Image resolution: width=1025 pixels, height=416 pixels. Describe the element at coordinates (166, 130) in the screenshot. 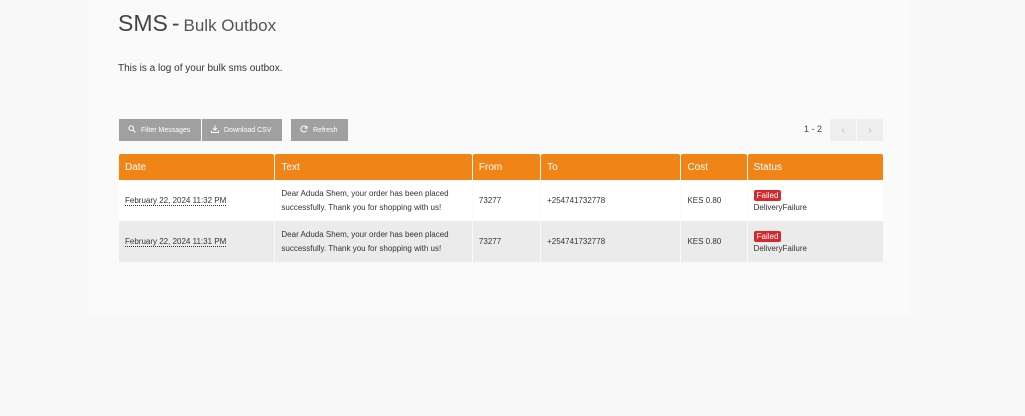

I see `filter-messages-label: Filter Messages` at that location.